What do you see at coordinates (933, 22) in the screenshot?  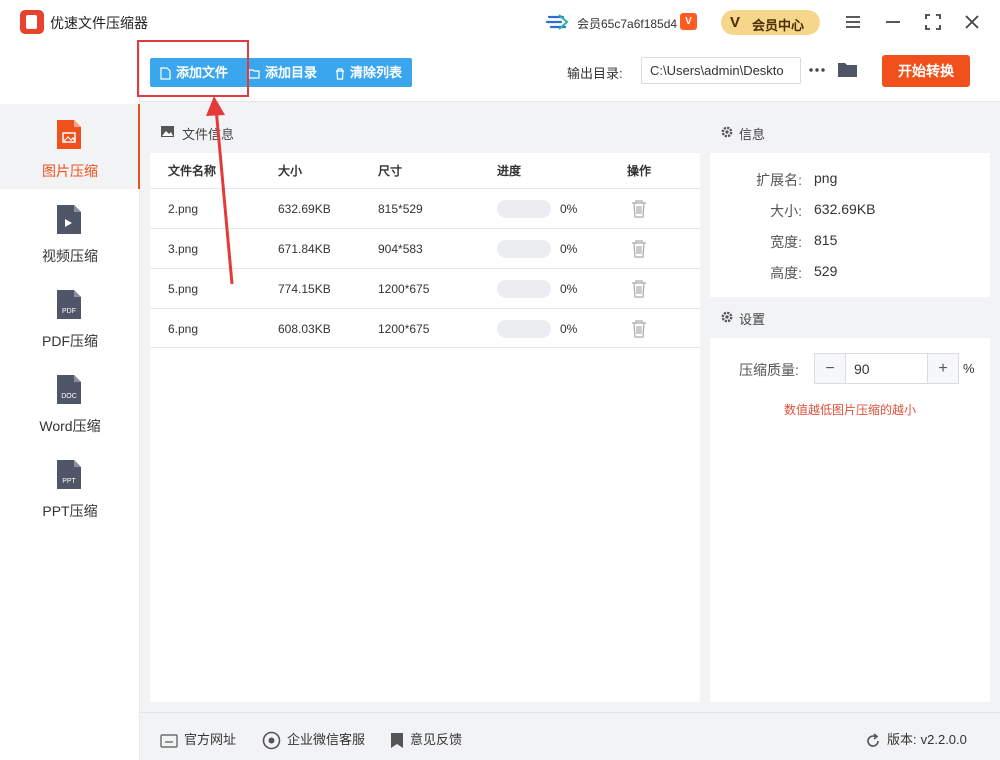 I see `maximize-icon` at bounding box center [933, 22].